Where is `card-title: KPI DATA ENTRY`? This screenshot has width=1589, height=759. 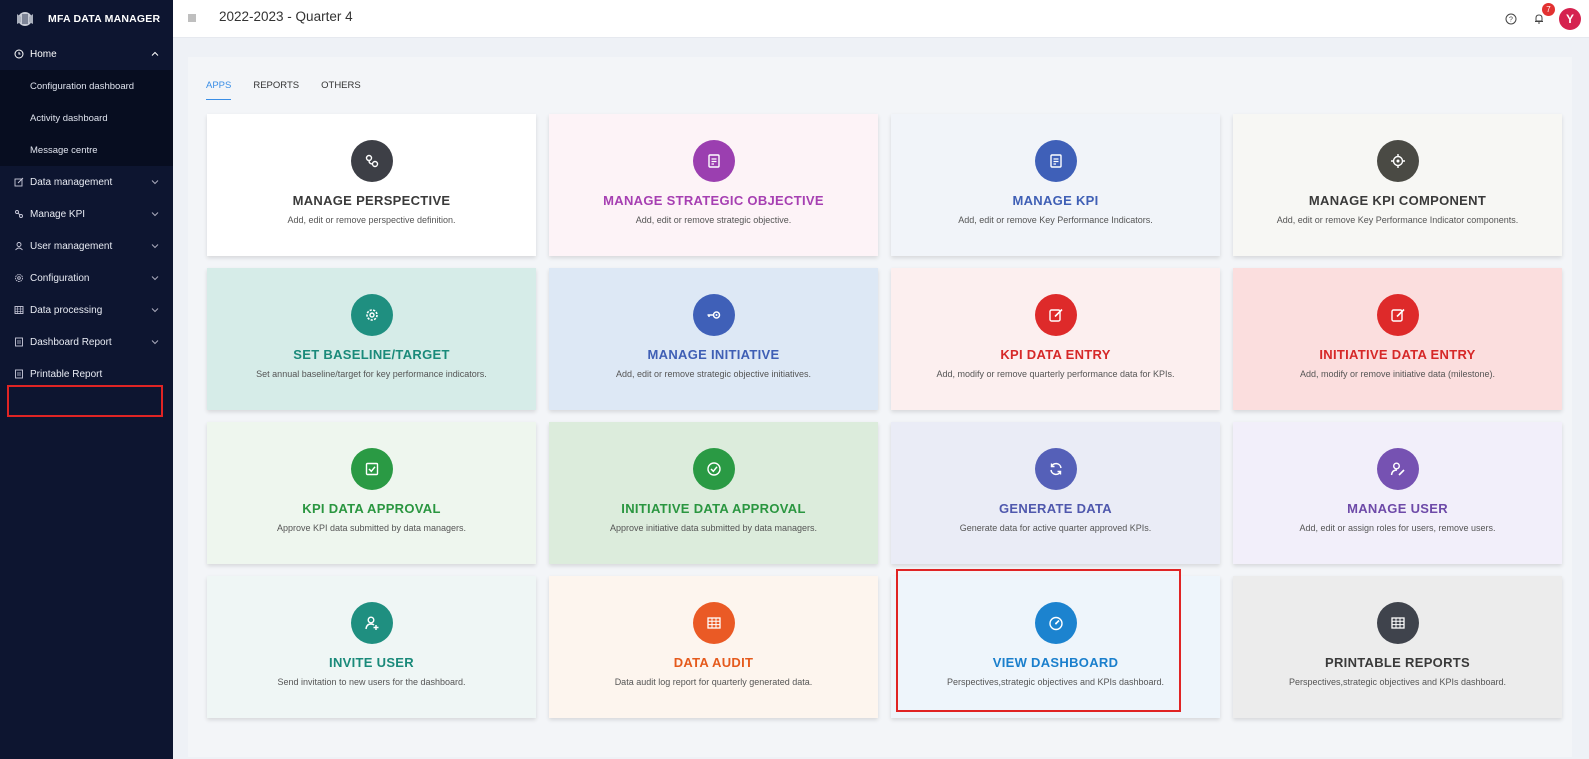 card-title: KPI DATA ENTRY is located at coordinates (1055, 354).